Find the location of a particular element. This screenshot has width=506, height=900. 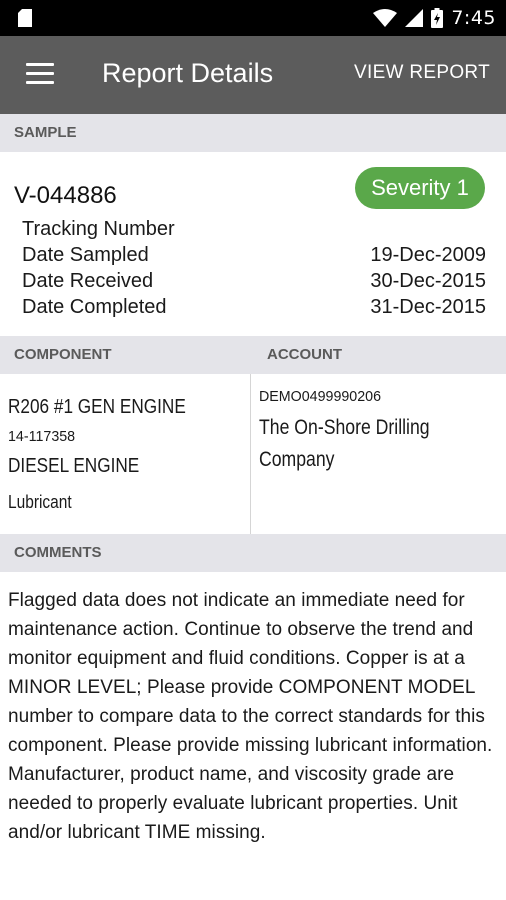

account-name-line1: The On-Shore Drilling is located at coordinates (344, 427).